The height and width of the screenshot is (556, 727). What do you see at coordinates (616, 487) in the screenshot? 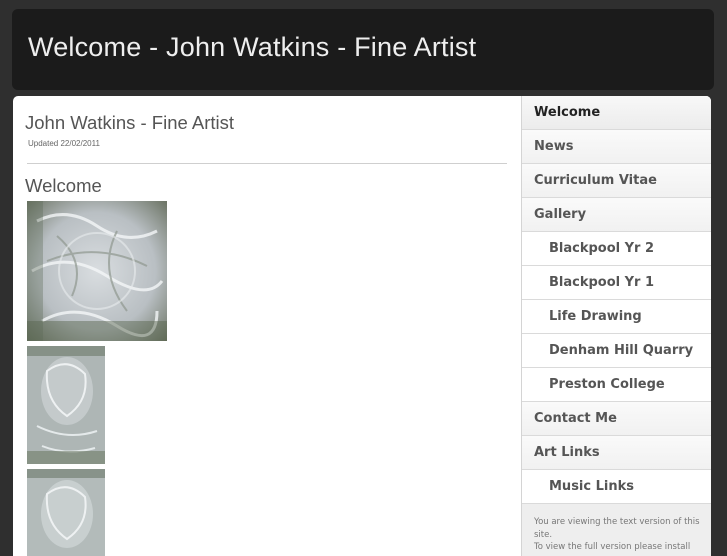
I see `nav-item-music-links: Music Links` at bounding box center [616, 487].